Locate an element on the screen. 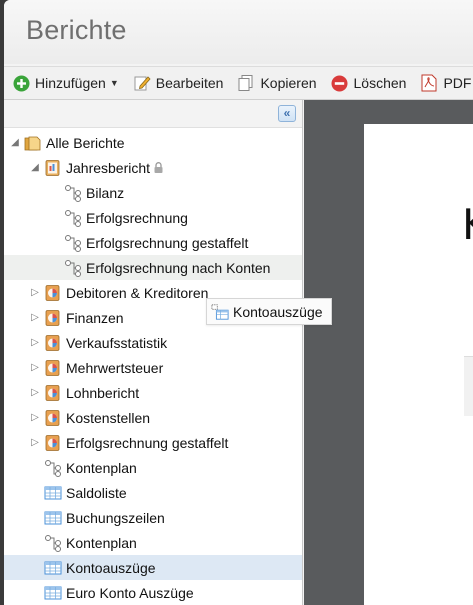 Image resolution: width=473 pixels, height=605 pixels. tree-label: Lohnbericht is located at coordinates (103, 392).